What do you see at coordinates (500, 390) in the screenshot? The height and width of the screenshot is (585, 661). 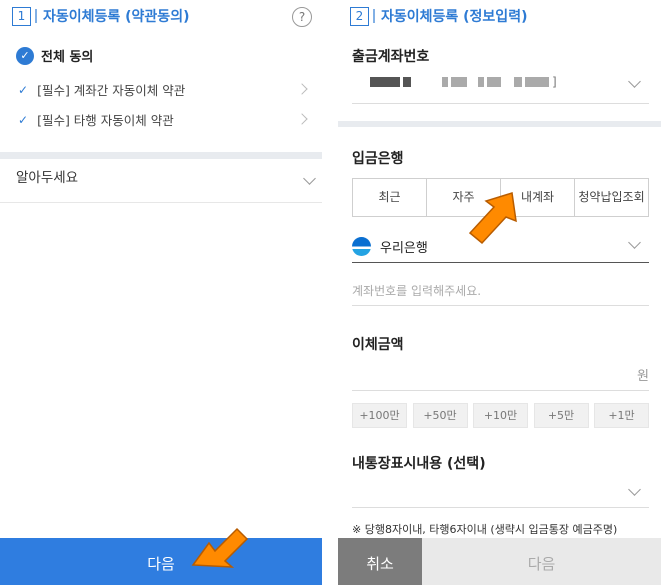 I see `amount-input-line` at bounding box center [500, 390].